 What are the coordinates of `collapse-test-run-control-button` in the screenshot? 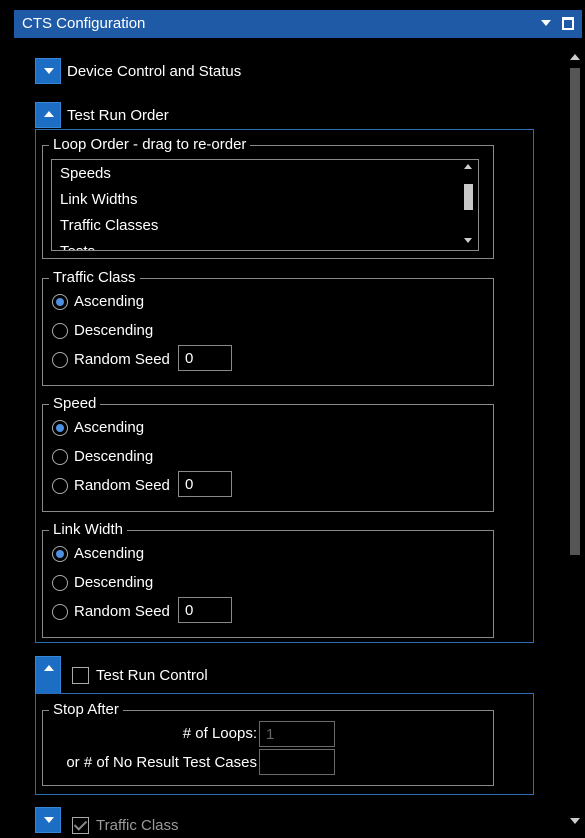 It's located at (48, 675).